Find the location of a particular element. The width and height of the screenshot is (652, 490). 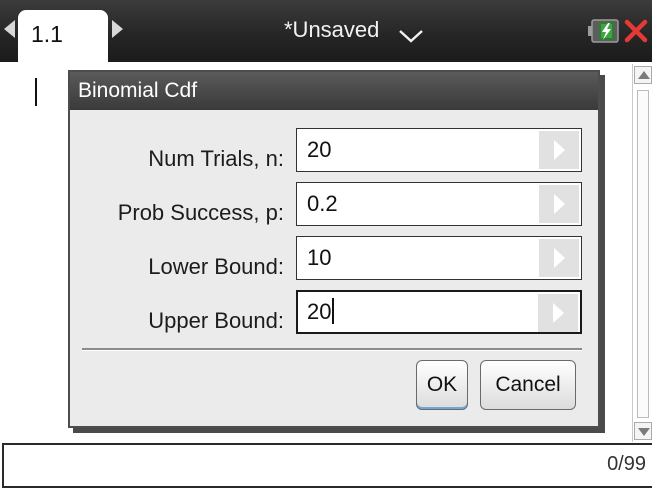

chevron-down-icon is located at coordinates (411, 36).